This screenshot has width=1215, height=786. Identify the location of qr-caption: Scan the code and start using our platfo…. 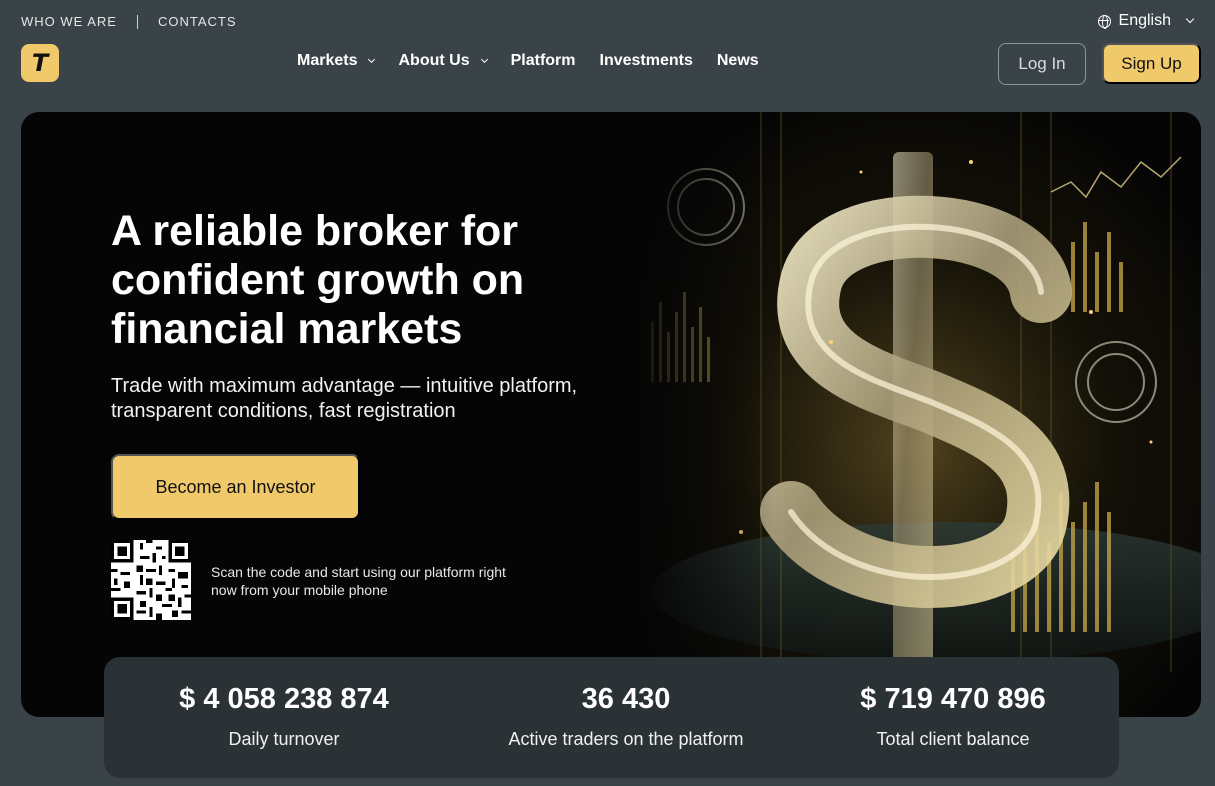
(358, 581).